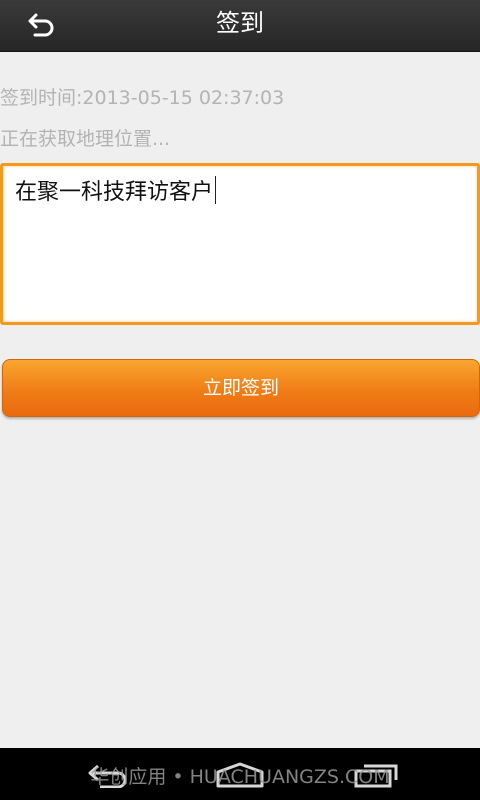 The image size is (480, 800). Describe the element at coordinates (142, 98) in the screenshot. I see `checkin-time: 签到时间:2013-05-15 02:37:03` at that location.